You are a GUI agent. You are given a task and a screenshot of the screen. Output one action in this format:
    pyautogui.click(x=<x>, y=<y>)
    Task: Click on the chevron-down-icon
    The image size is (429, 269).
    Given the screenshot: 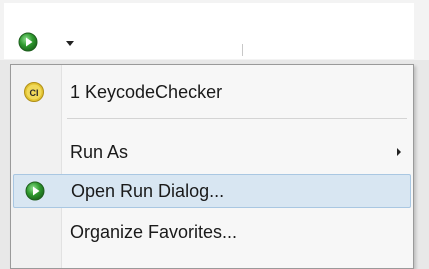 What is the action you would take?
    pyautogui.click(x=70, y=43)
    